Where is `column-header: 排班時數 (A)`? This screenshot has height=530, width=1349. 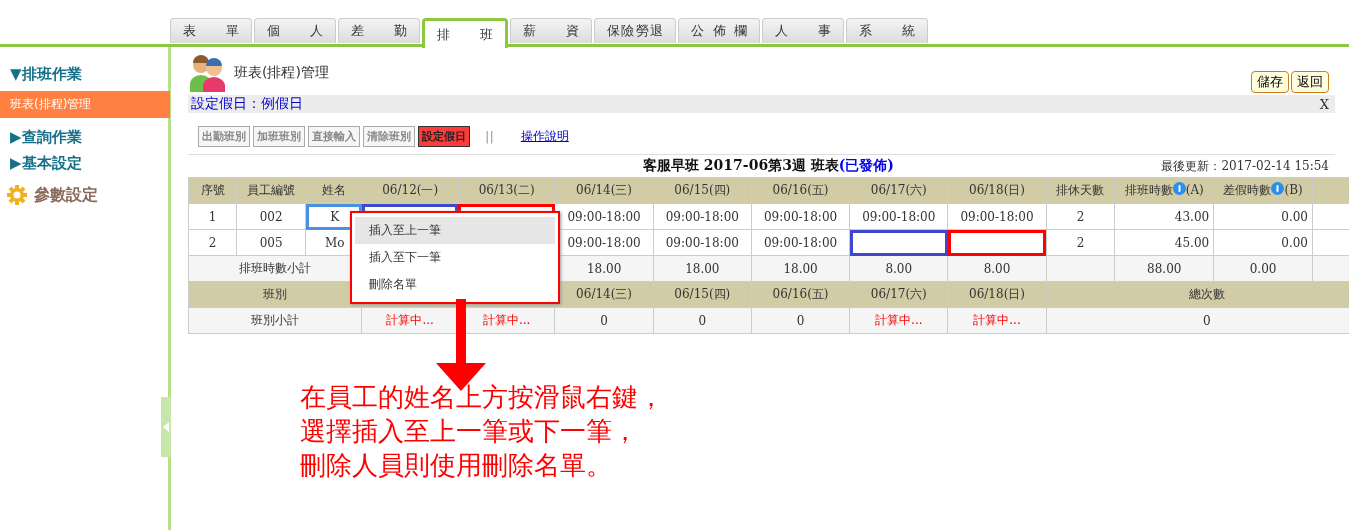
column-header: 排班時數 (A) is located at coordinates (1164, 190).